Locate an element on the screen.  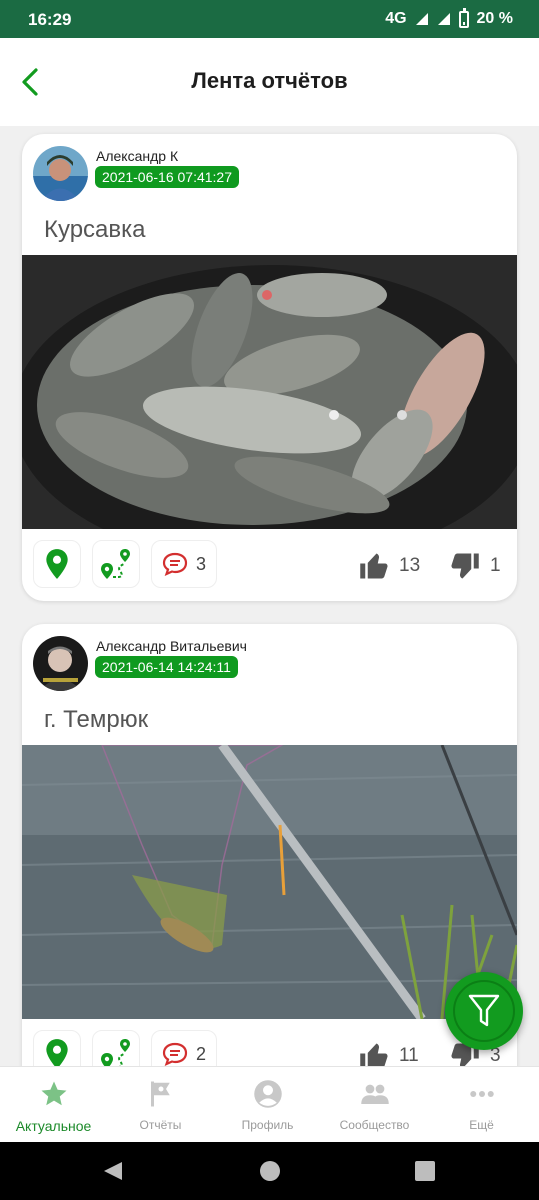
battery-icon is located at coordinates (463, 17).